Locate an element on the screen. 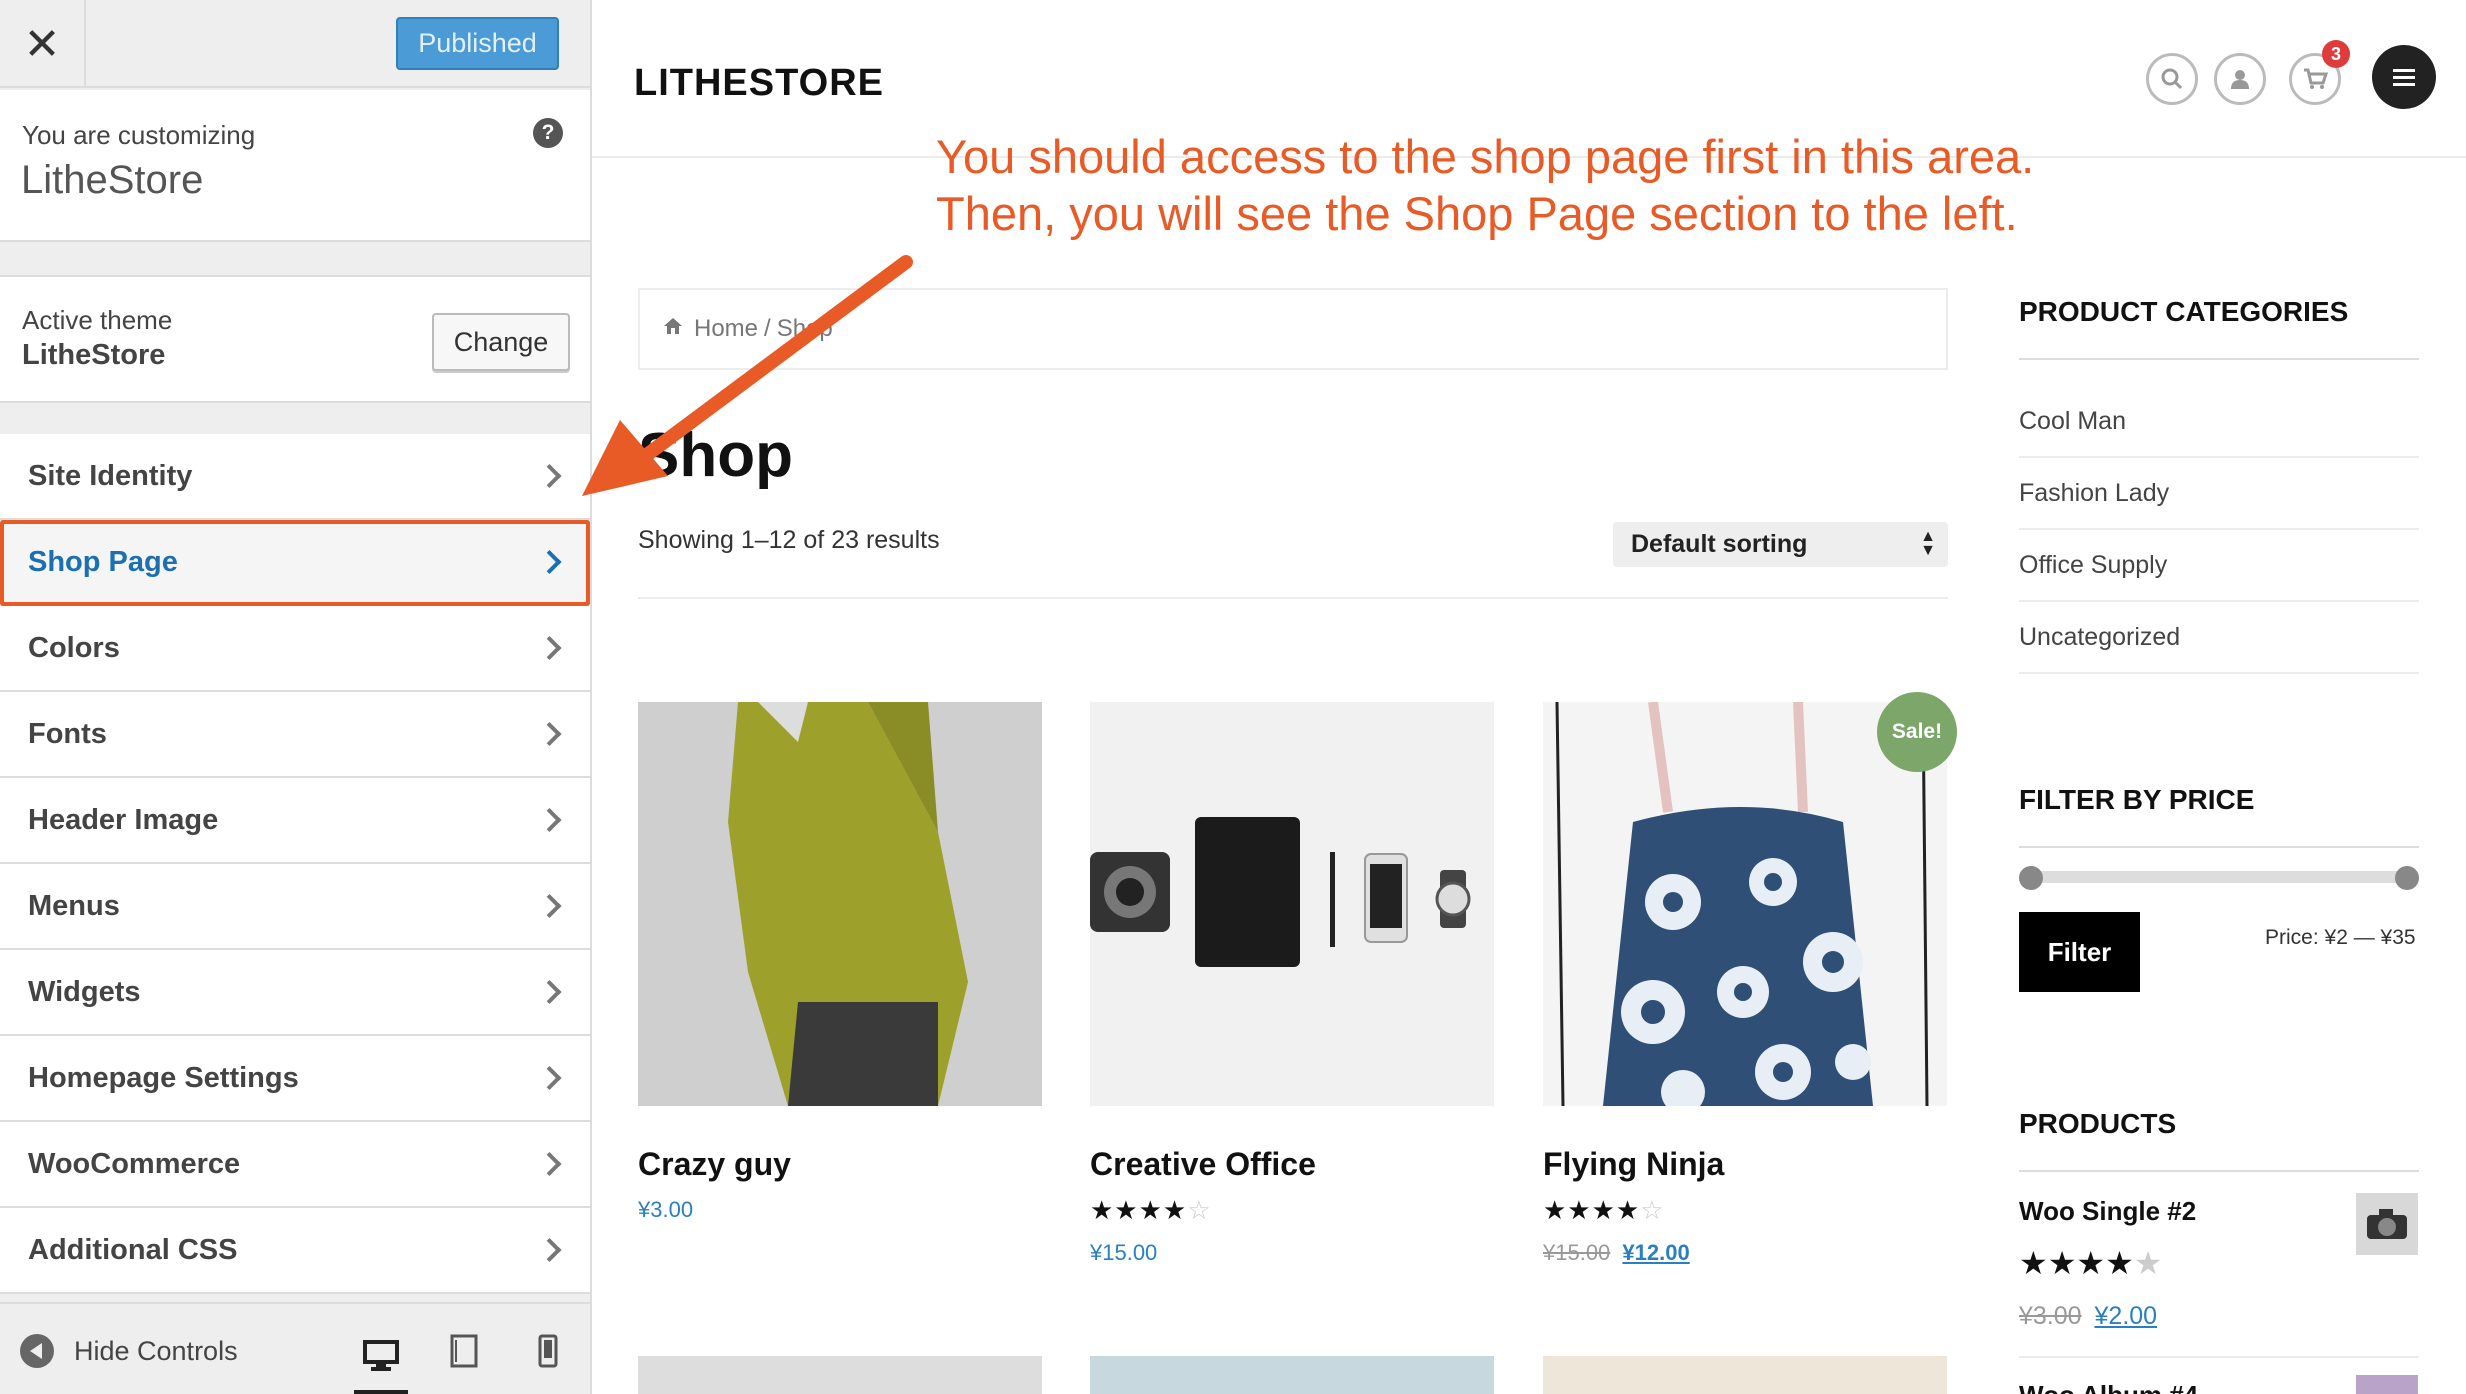 Image resolution: width=2466 pixels, height=1394 pixels. customizer-header: ✕ Published is located at coordinates (295, 44).